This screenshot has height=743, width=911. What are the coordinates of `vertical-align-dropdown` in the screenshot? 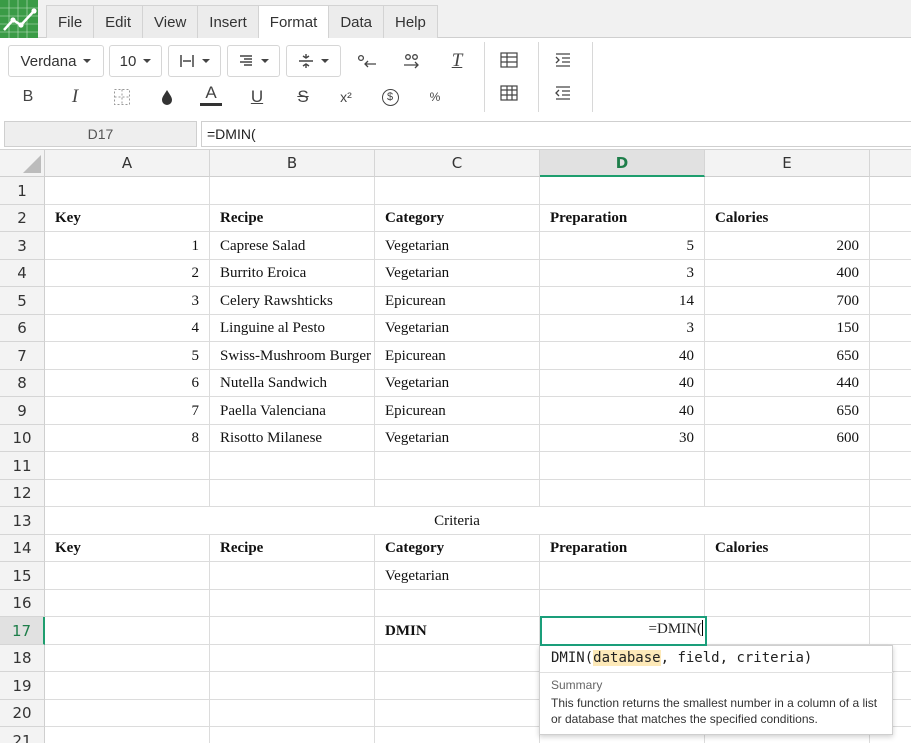 It's located at (313, 61).